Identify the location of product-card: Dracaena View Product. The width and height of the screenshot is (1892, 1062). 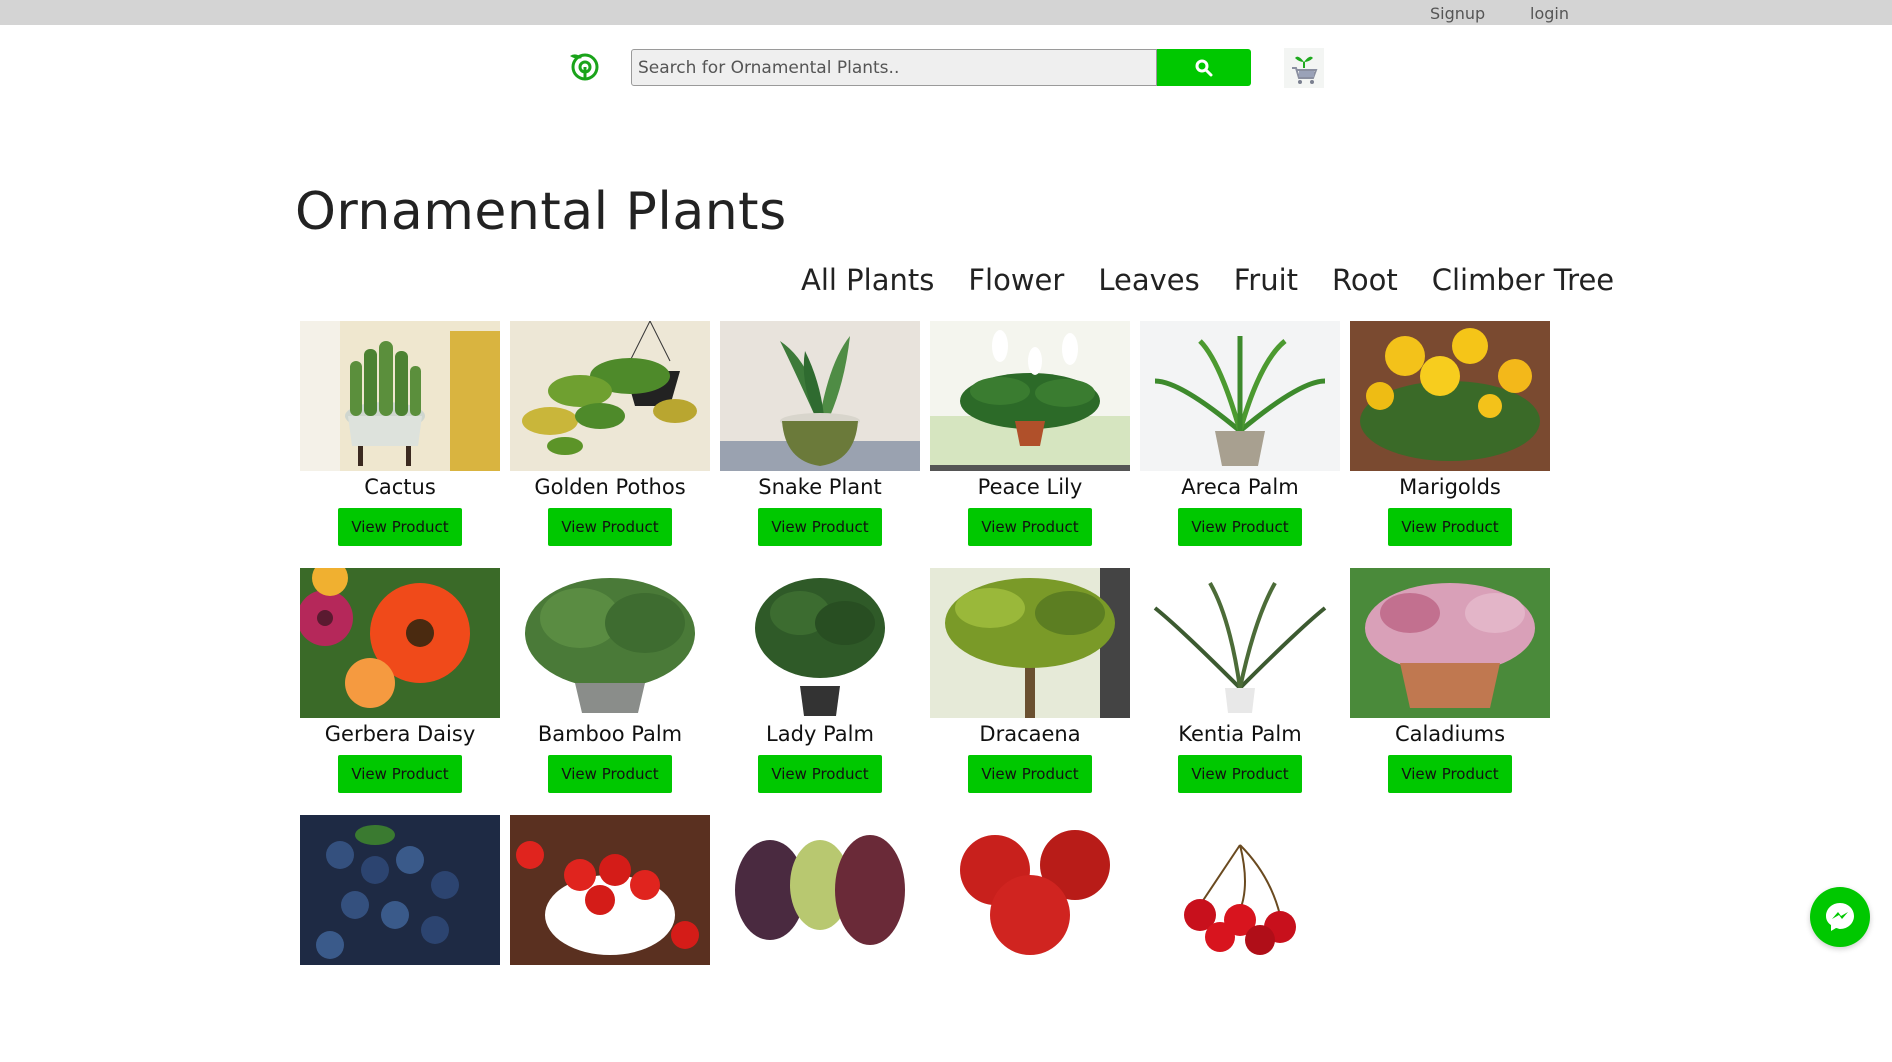
(1030, 691).